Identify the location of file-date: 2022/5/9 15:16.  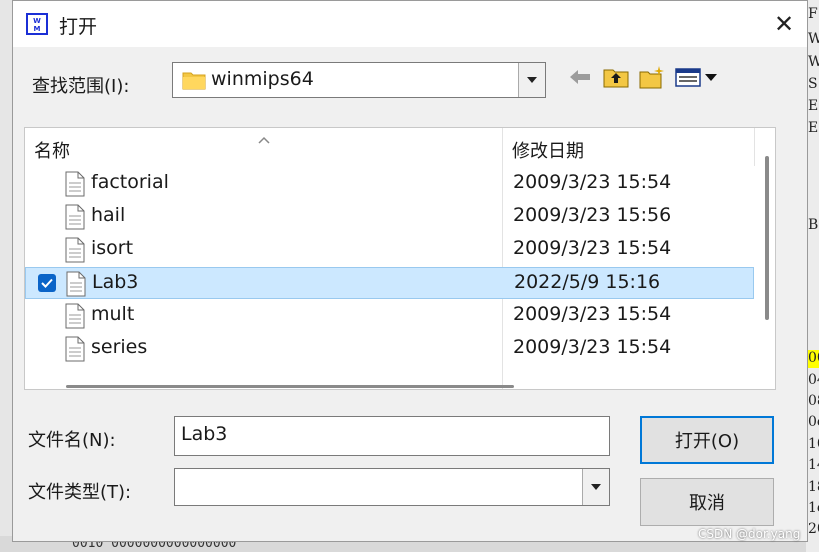
(587, 282).